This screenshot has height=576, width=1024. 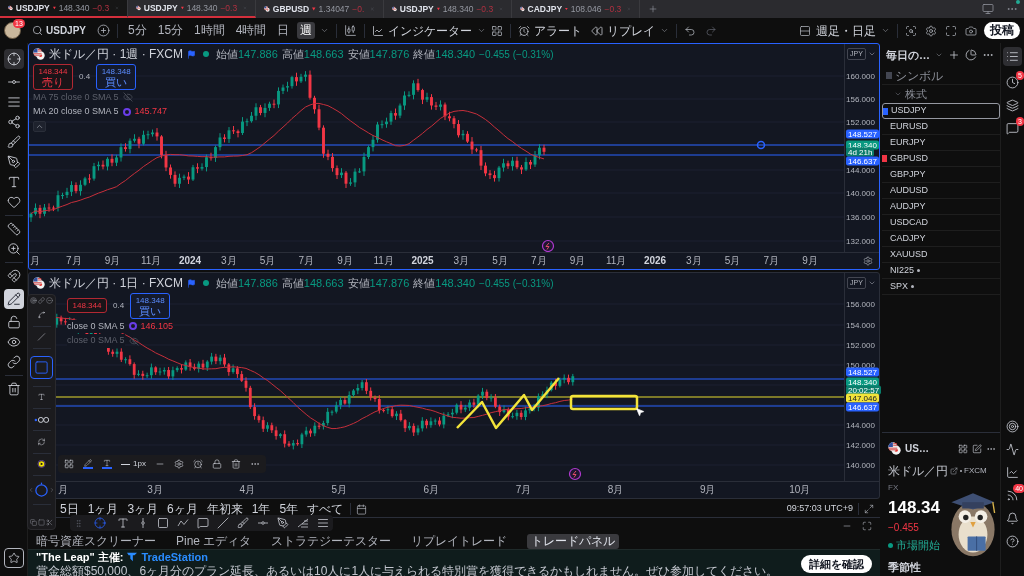 I want to click on indicators-icon, so click(x=378, y=30).